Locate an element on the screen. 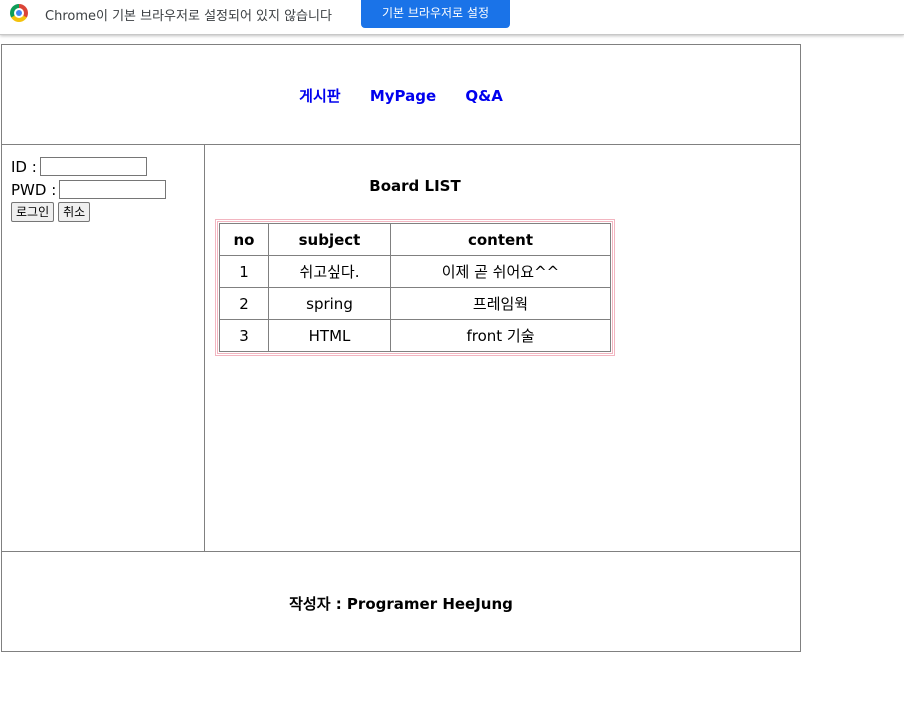 This screenshot has width=904, height=720. id-row: ID : is located at coordinates (107, 166).